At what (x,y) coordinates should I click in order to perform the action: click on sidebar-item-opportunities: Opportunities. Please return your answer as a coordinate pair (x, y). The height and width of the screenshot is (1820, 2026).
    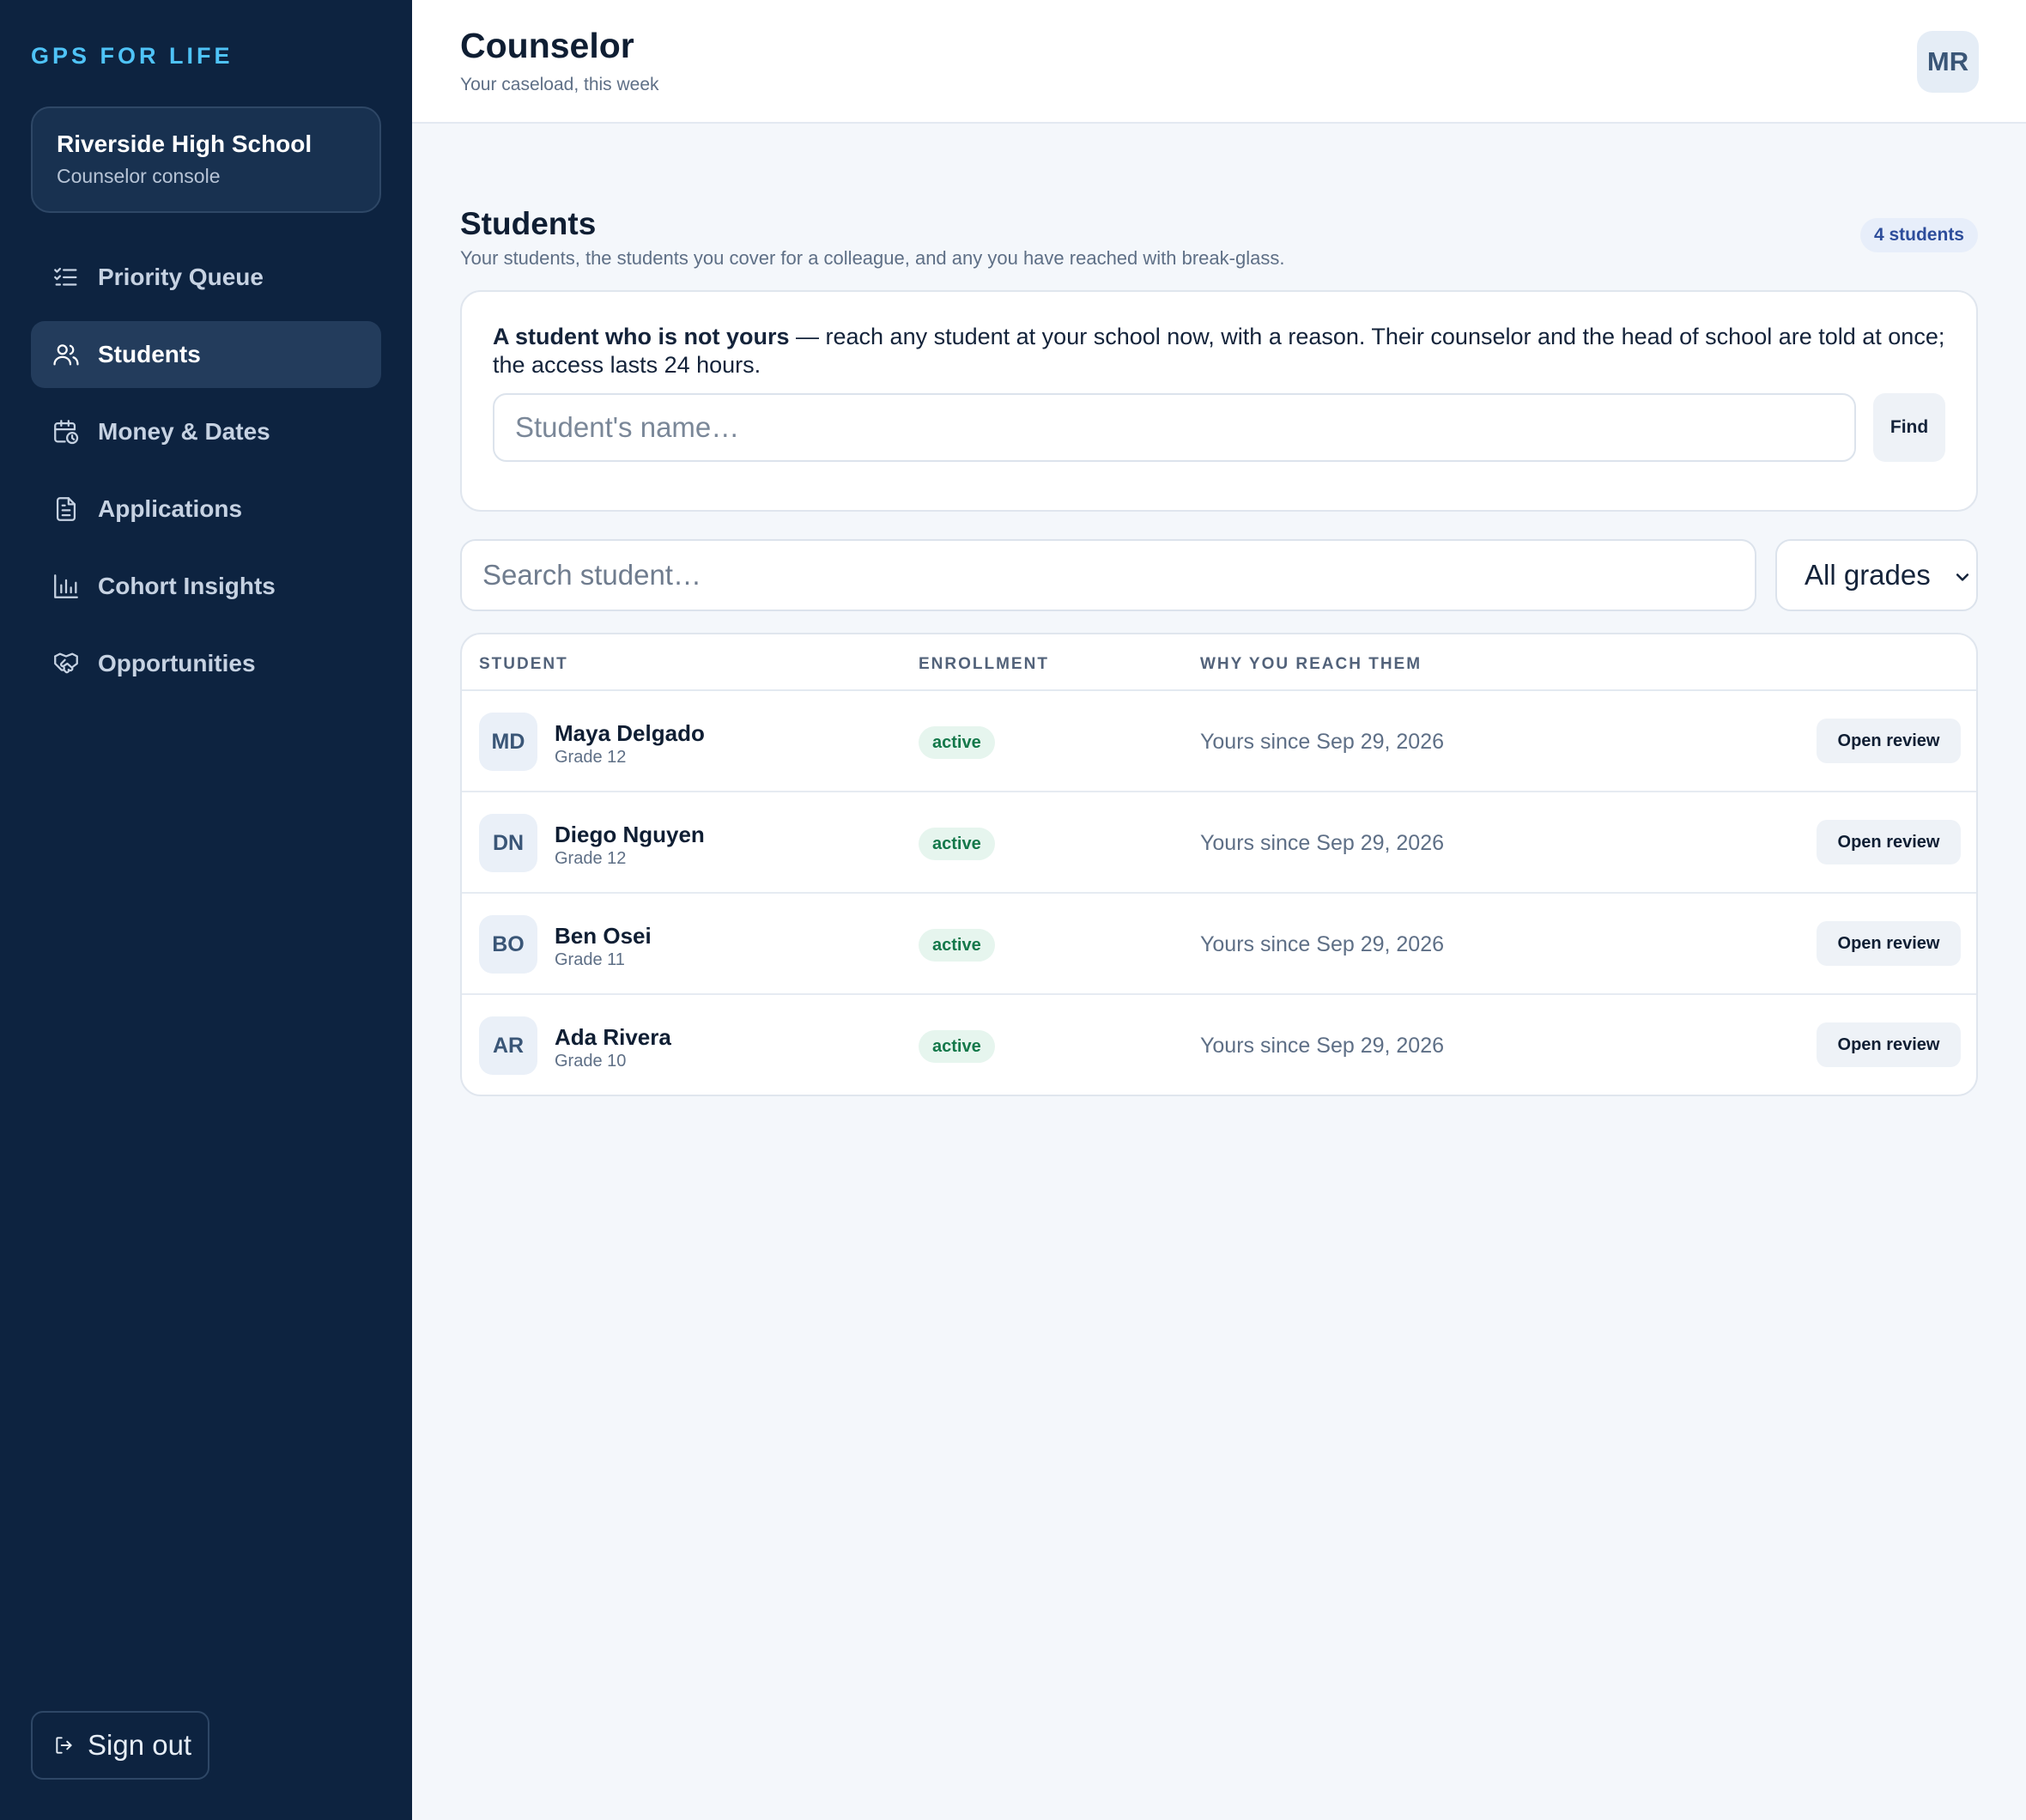
    Looking at the image, I should click on (206, 664).